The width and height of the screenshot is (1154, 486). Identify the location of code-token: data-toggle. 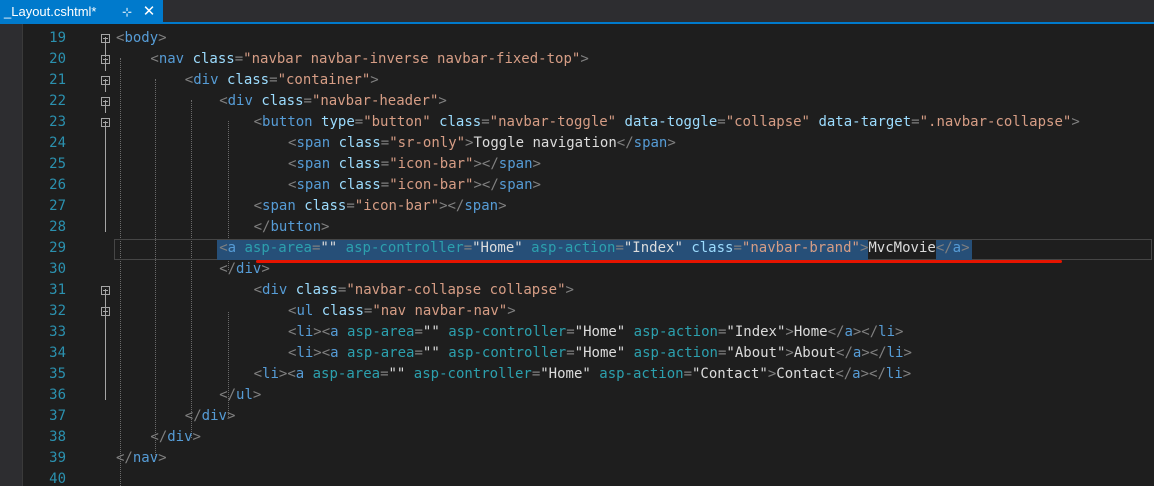
(671, 122).